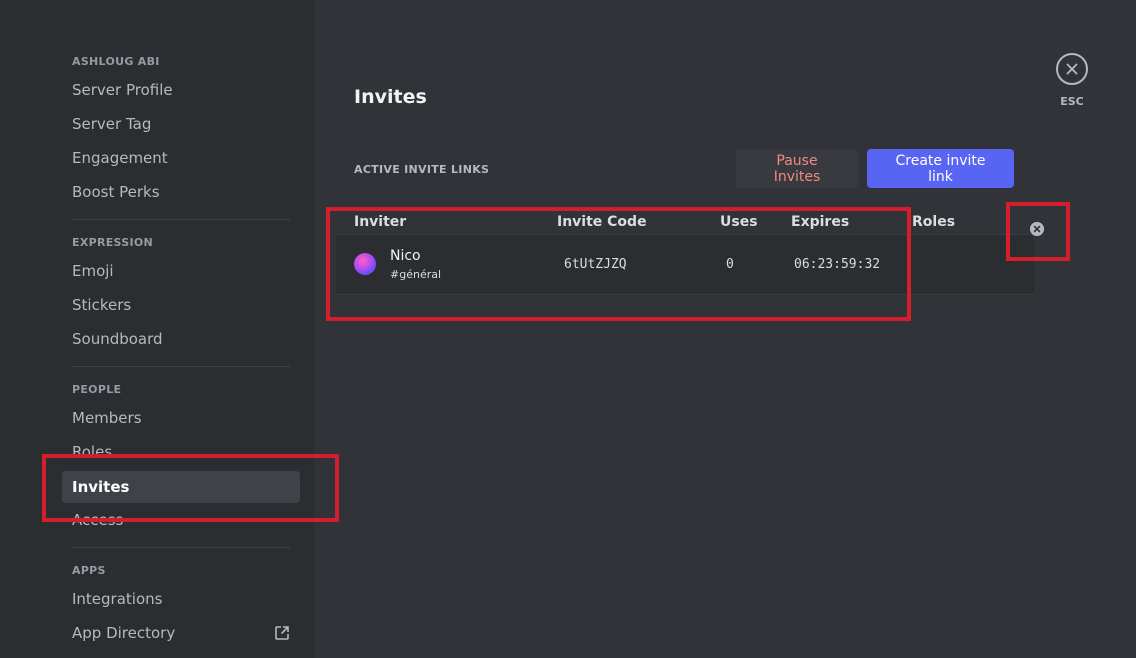 The width and height of the screenshot is (1136, 658). Describe the element at coordinates (181, 90) in the screenshot. I see `sidebar-item-server-profile: Server Profile` at that location.